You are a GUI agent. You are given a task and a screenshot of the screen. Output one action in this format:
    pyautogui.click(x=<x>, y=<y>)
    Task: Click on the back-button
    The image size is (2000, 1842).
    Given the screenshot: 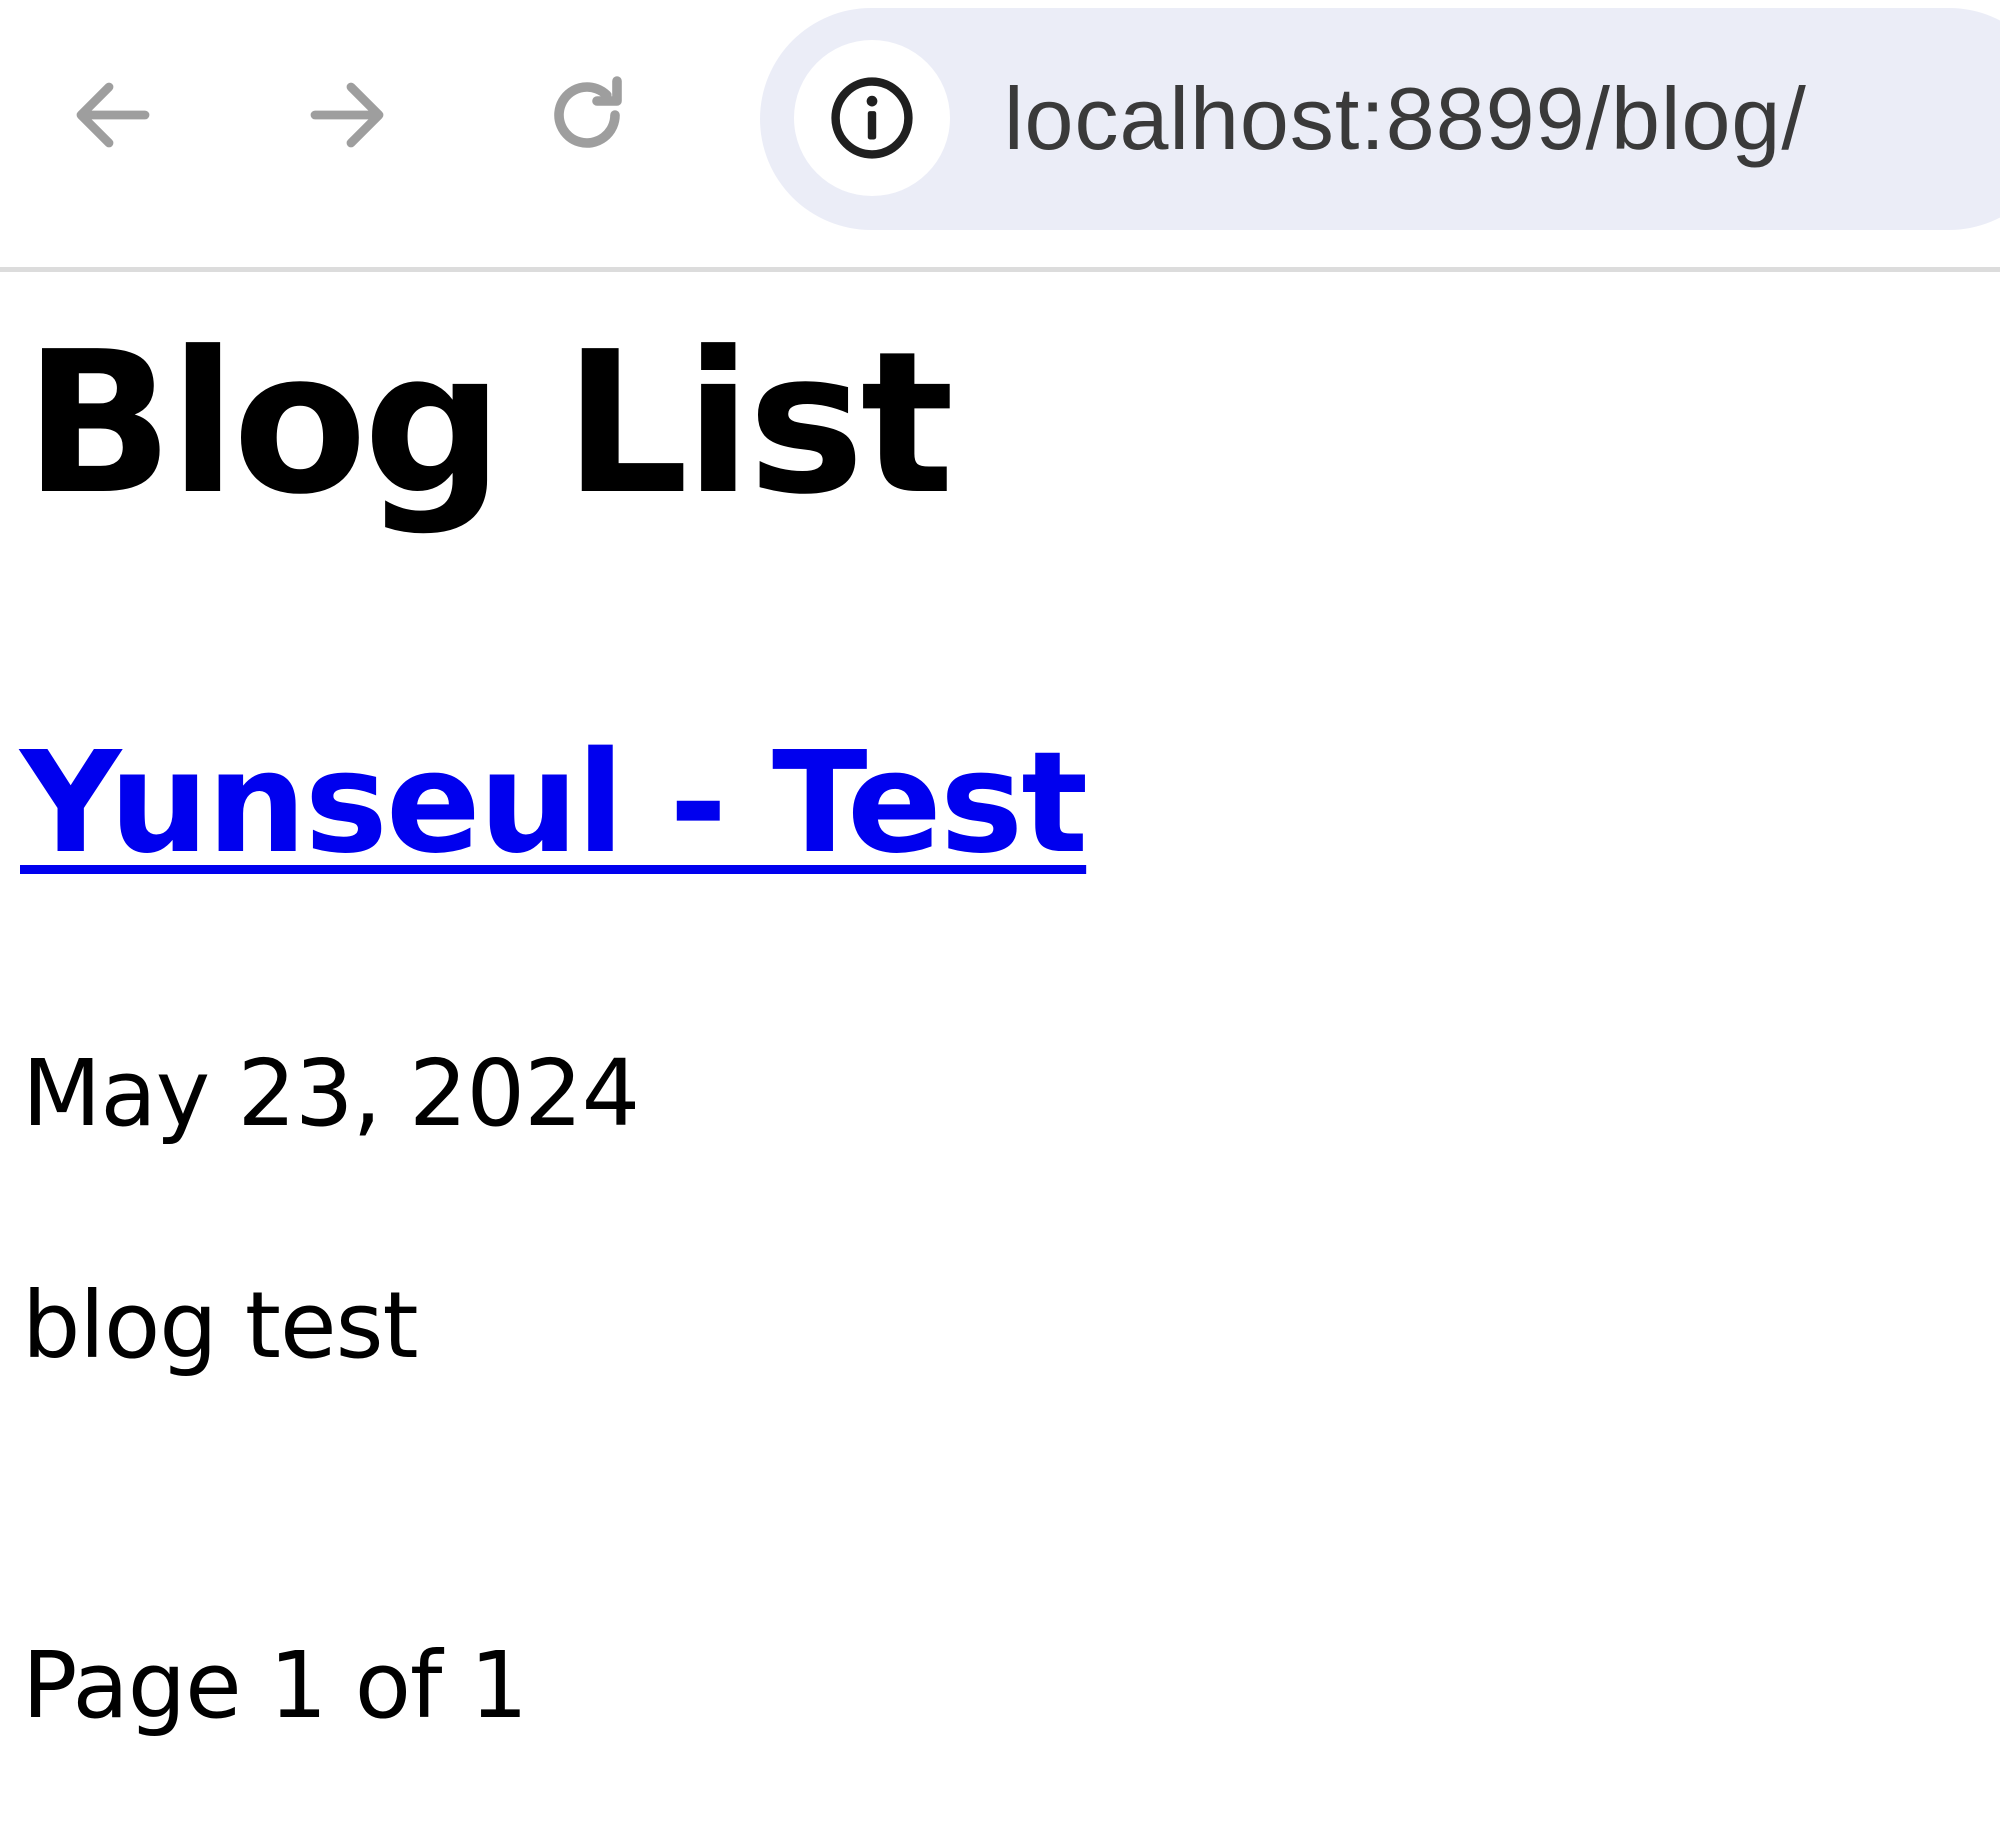 What is the action you would take?
    pyautogui.click(x=113, y=115)
    